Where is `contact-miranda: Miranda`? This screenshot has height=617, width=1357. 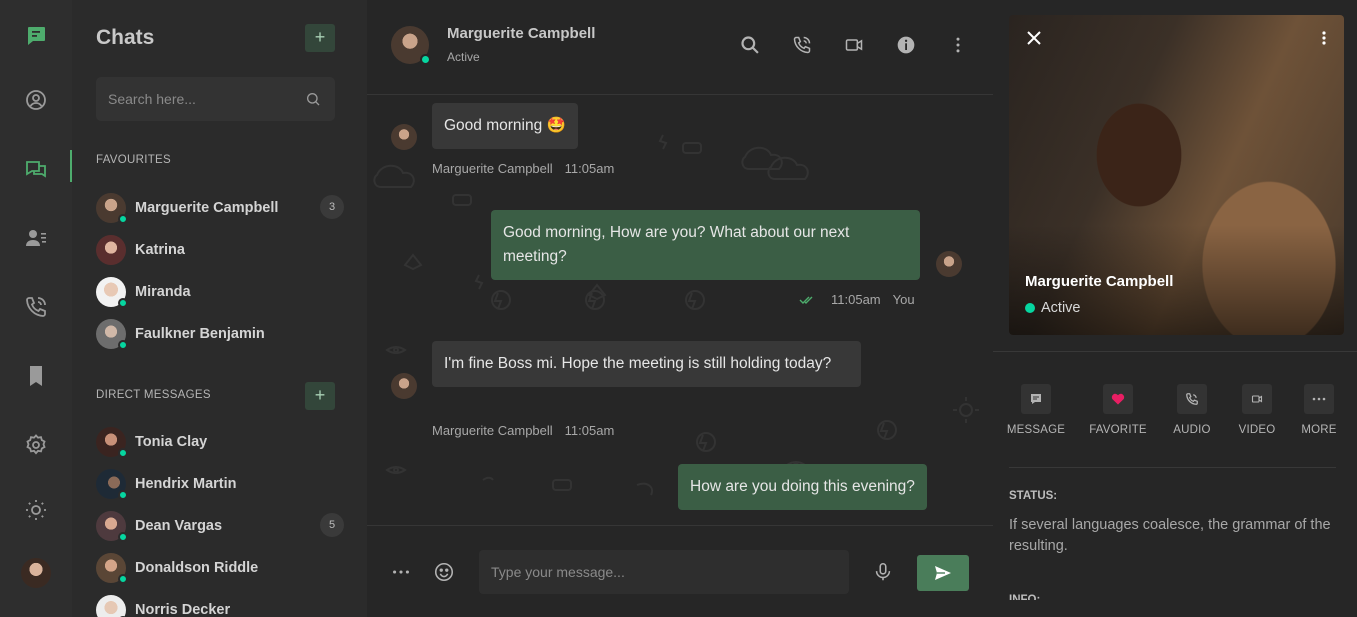 contact-miranda: Miranda is located at coordinates (220, 292).